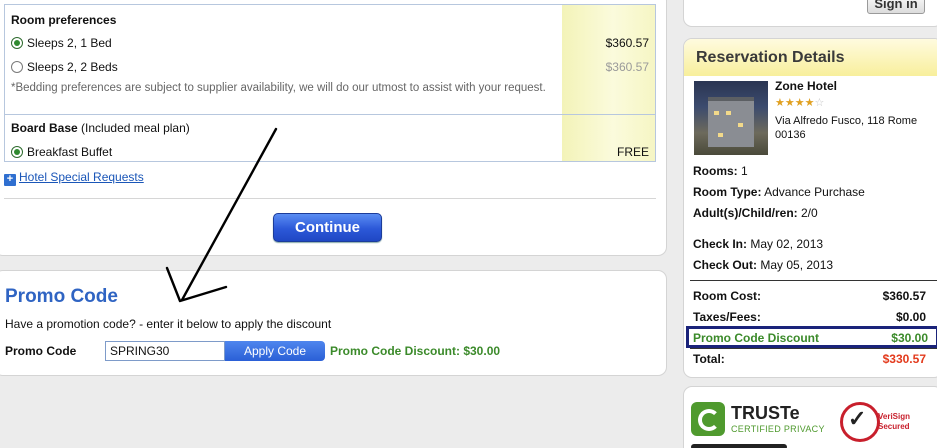 The image size is (937, 448). What do you see at coordinates (275, 351) in the screenshot?
I see `apply-code-button: Apply Code` at bounding box center [275, 351].